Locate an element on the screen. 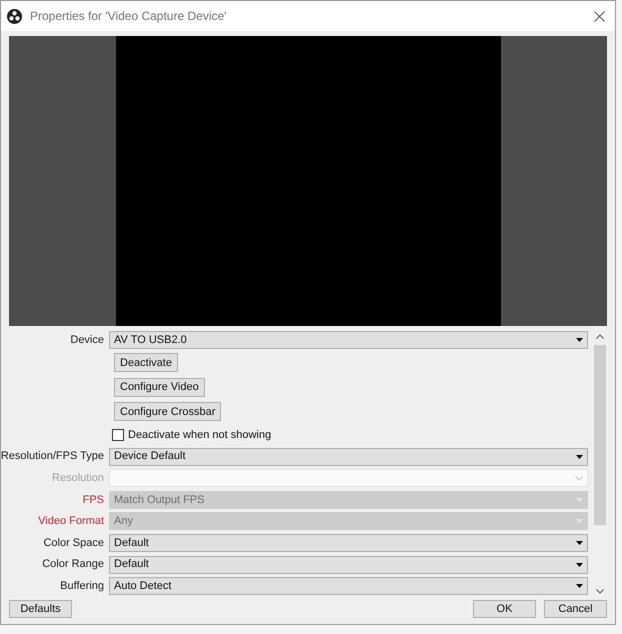  field-label: Resolution is located at coordinates (78, 478).